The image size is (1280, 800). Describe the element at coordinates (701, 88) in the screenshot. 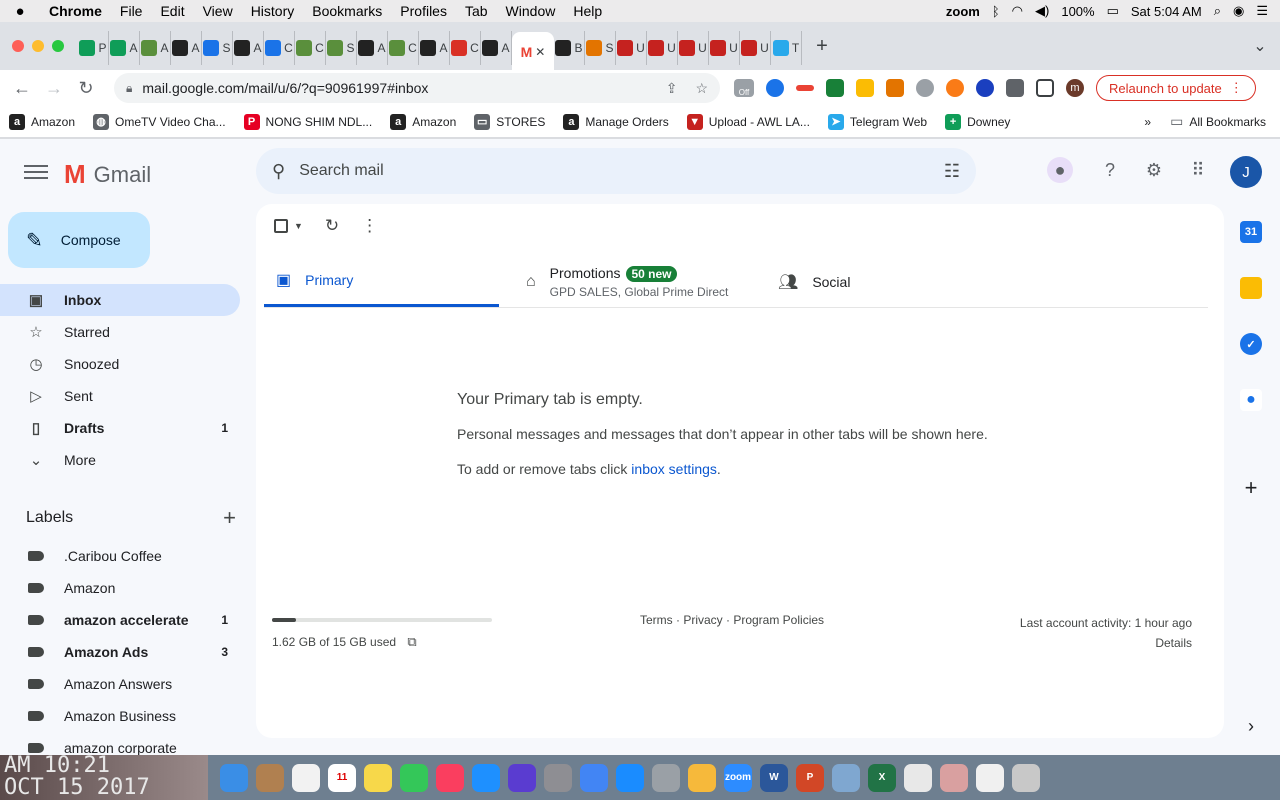

I see `bookmark-star-icon: ☆` at that location.